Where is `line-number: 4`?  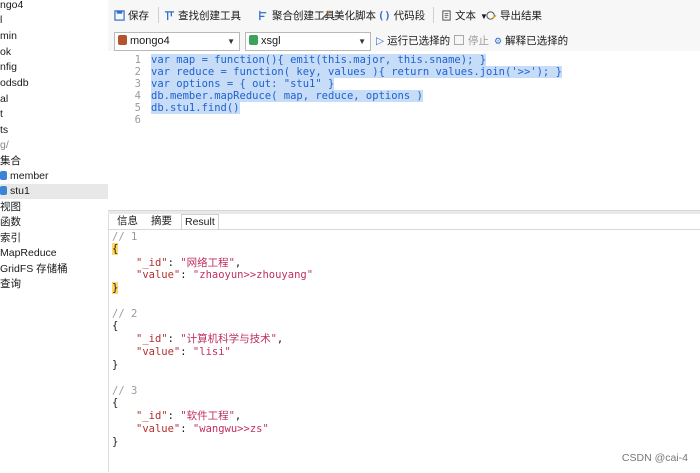
line-number: 4 is located at coordinates (137, 96).